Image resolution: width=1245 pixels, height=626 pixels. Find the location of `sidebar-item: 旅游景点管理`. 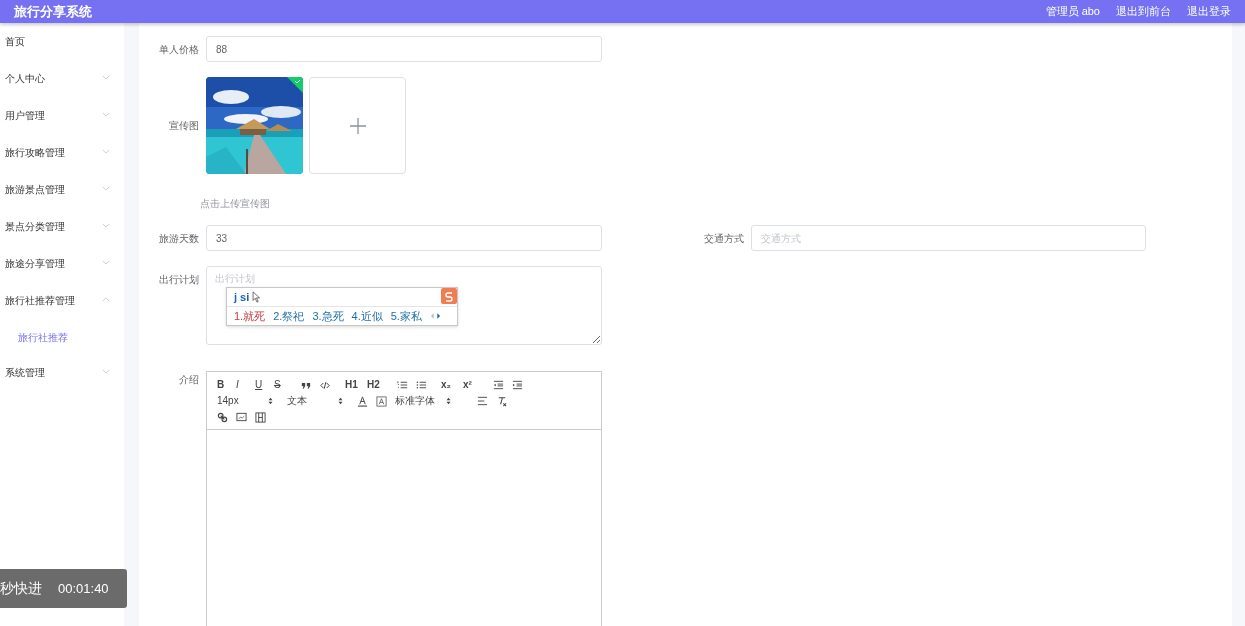

sidebar-item: 旅游景点管理 is located at coordinates (62, 201).